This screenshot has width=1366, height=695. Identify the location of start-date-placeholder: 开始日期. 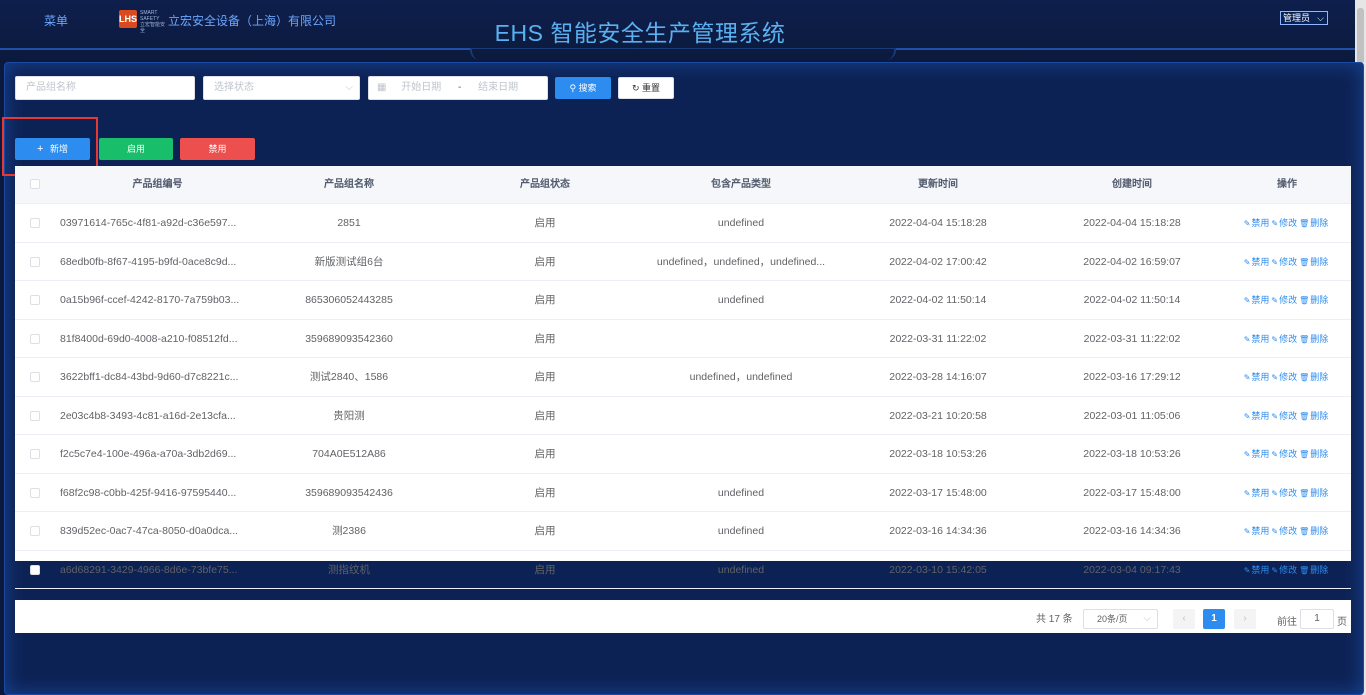
(421, 87).